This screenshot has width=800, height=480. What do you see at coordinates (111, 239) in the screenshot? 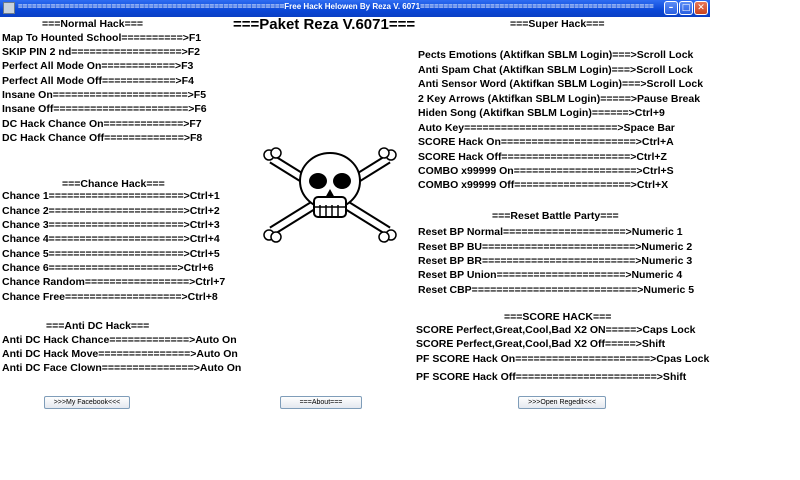
I see `chance-hack-item: Chance 4======================>Ctrl+4` at bounding box center [111, 239].